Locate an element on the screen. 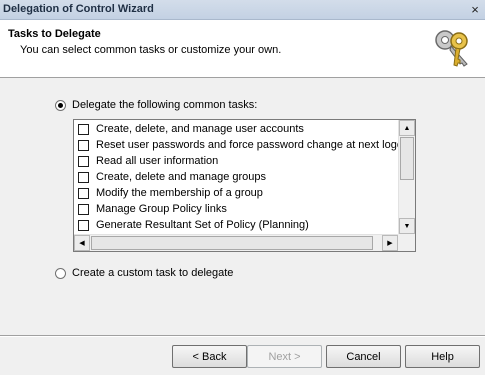  task-item-manage-groups: Create, delete and manage groups is located at coordinates (172, 177).